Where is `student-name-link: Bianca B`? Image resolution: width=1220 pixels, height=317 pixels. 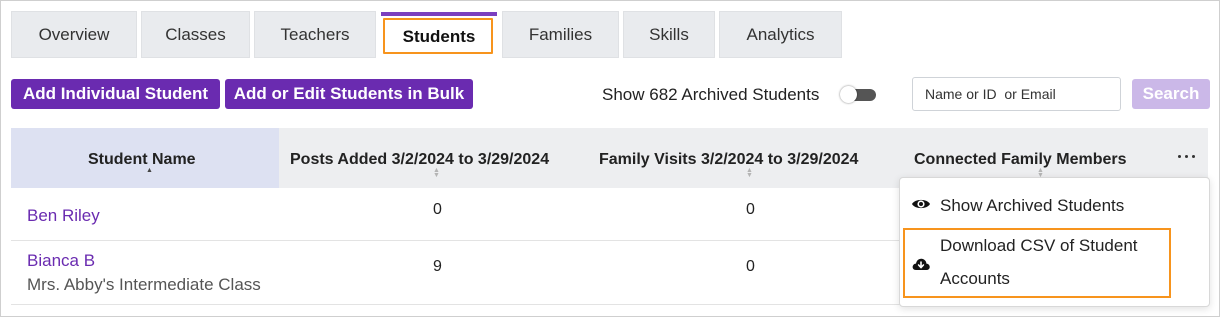
student-name-link: Bianca B is located at coordinates (61, 261).